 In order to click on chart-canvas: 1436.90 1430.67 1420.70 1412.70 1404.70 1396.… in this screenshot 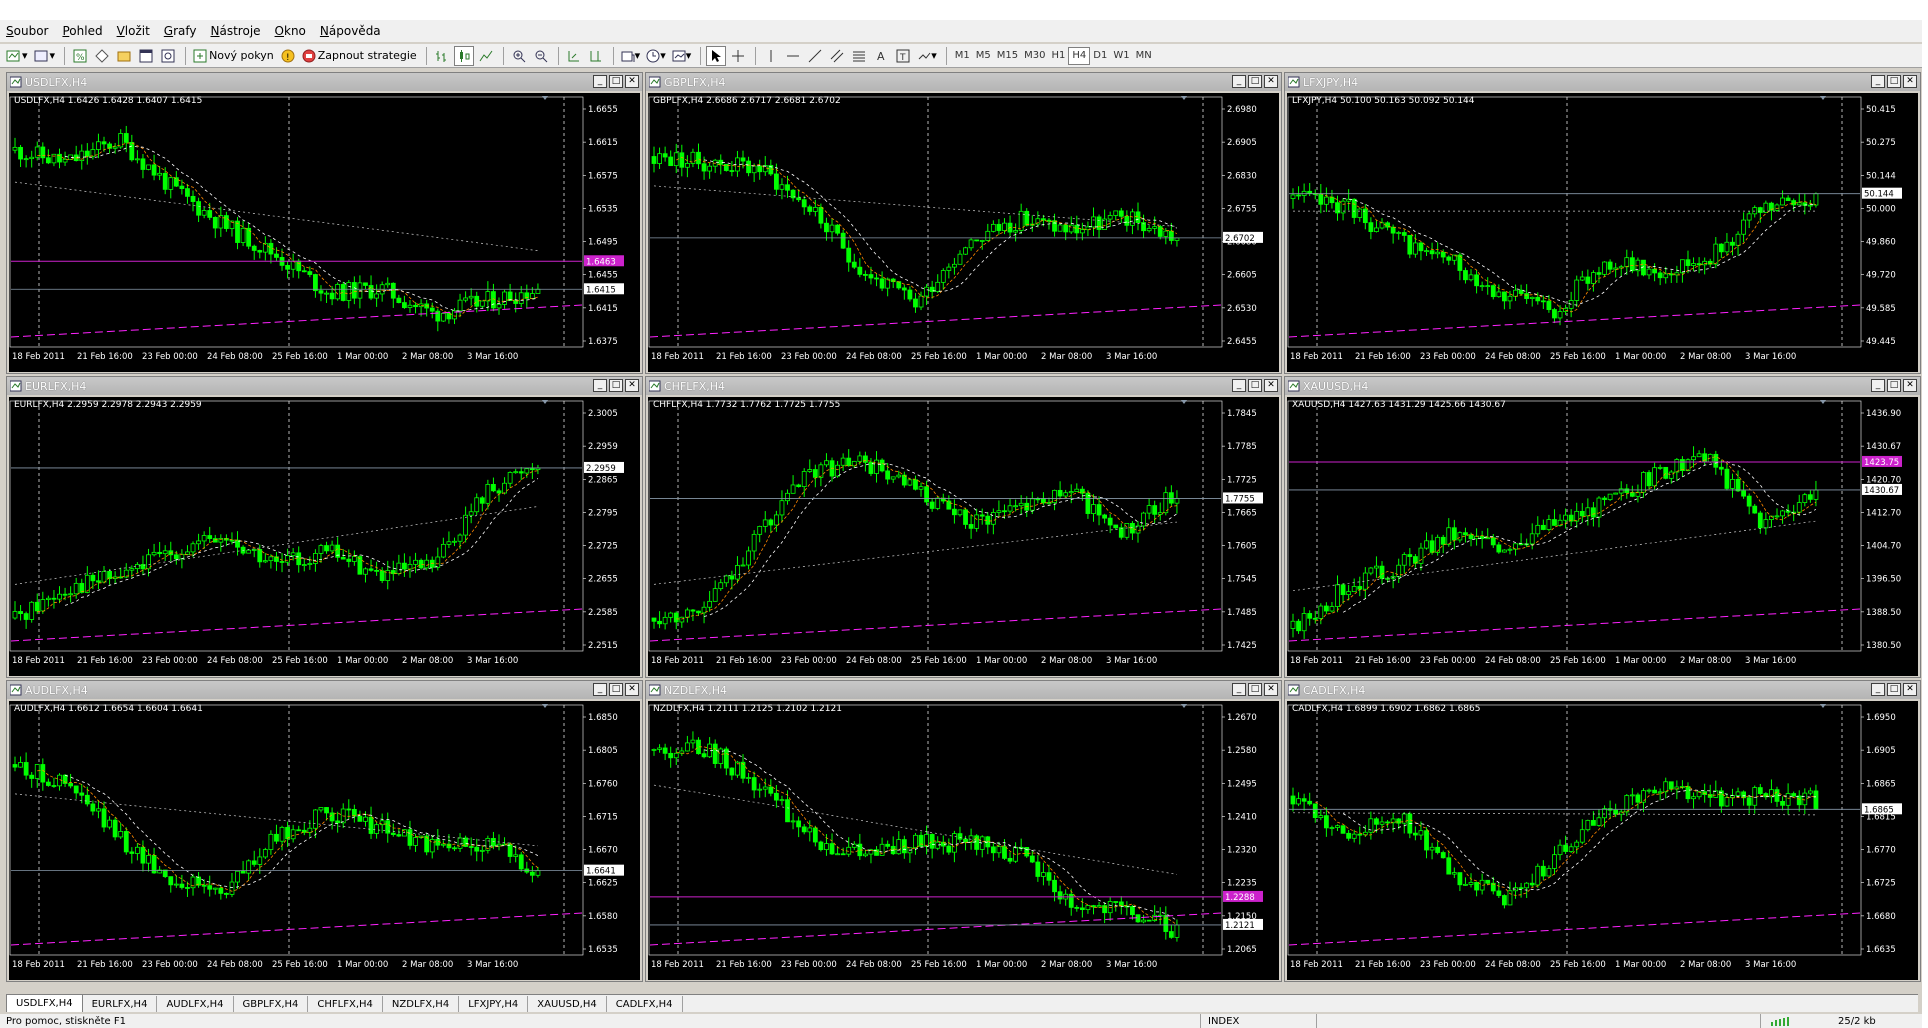, I will do `click(1602, 536)`.